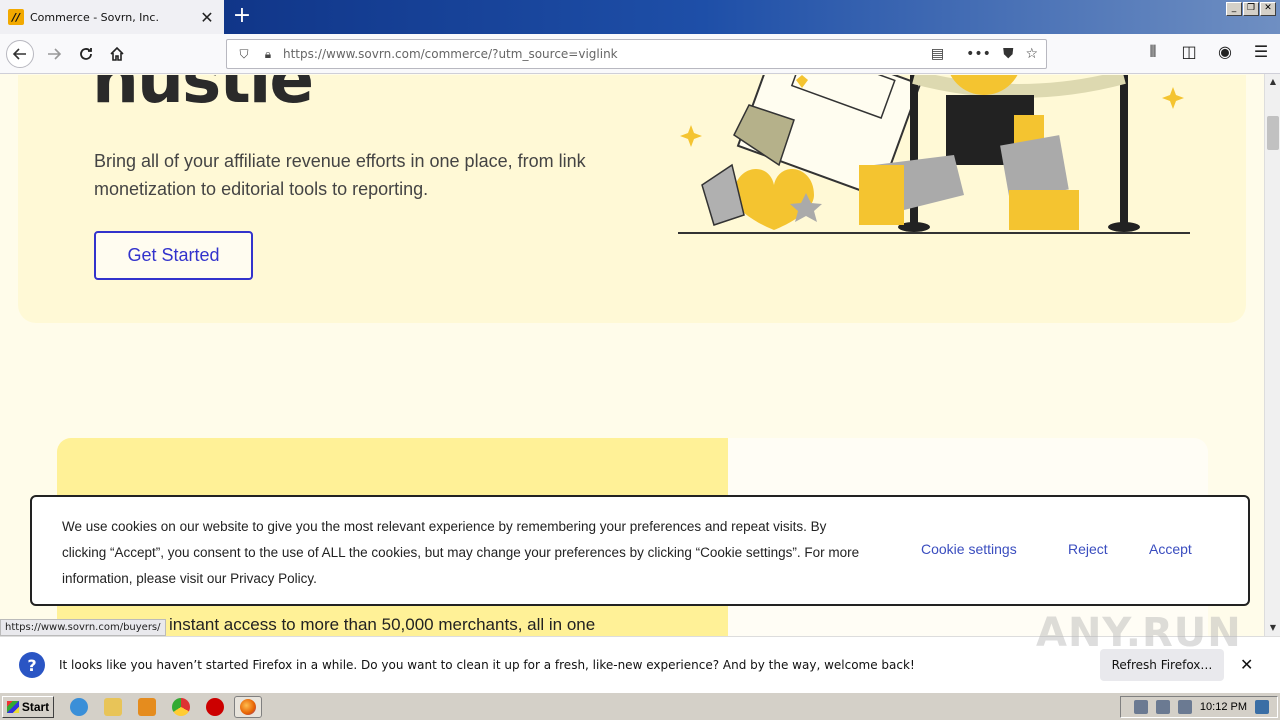 The width and height of the screenshot is (1280, 720). What do you see at coordinates (1139, 633) in the screenshot?
I see `anyrun-watermark: ANY.RUN` at bounding box center [1139, 633].